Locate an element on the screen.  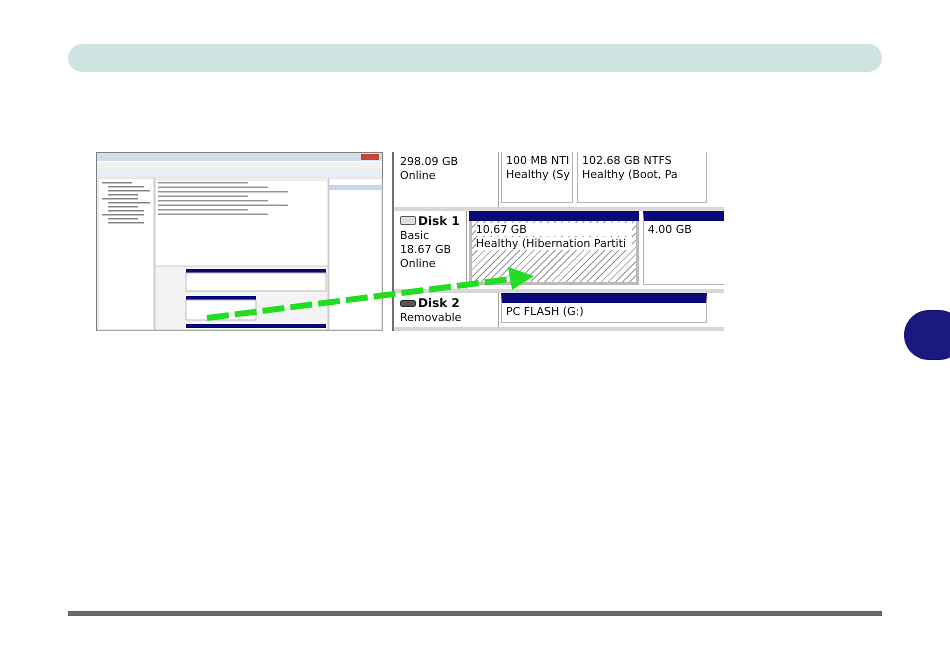
partition-text: 102.68 GB NTFS is located at coordinates (627, 160).